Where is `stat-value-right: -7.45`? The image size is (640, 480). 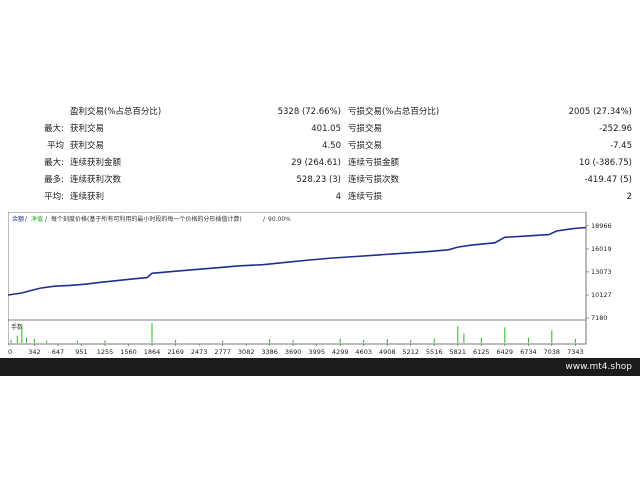
stat-value-right: -7.45 is located at coordinates (621, 146).